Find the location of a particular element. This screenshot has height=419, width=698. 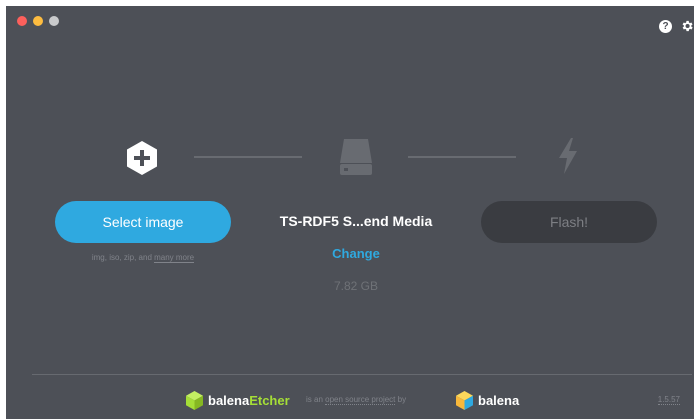

balena-cube-icon is located at coordinates (464, 400).